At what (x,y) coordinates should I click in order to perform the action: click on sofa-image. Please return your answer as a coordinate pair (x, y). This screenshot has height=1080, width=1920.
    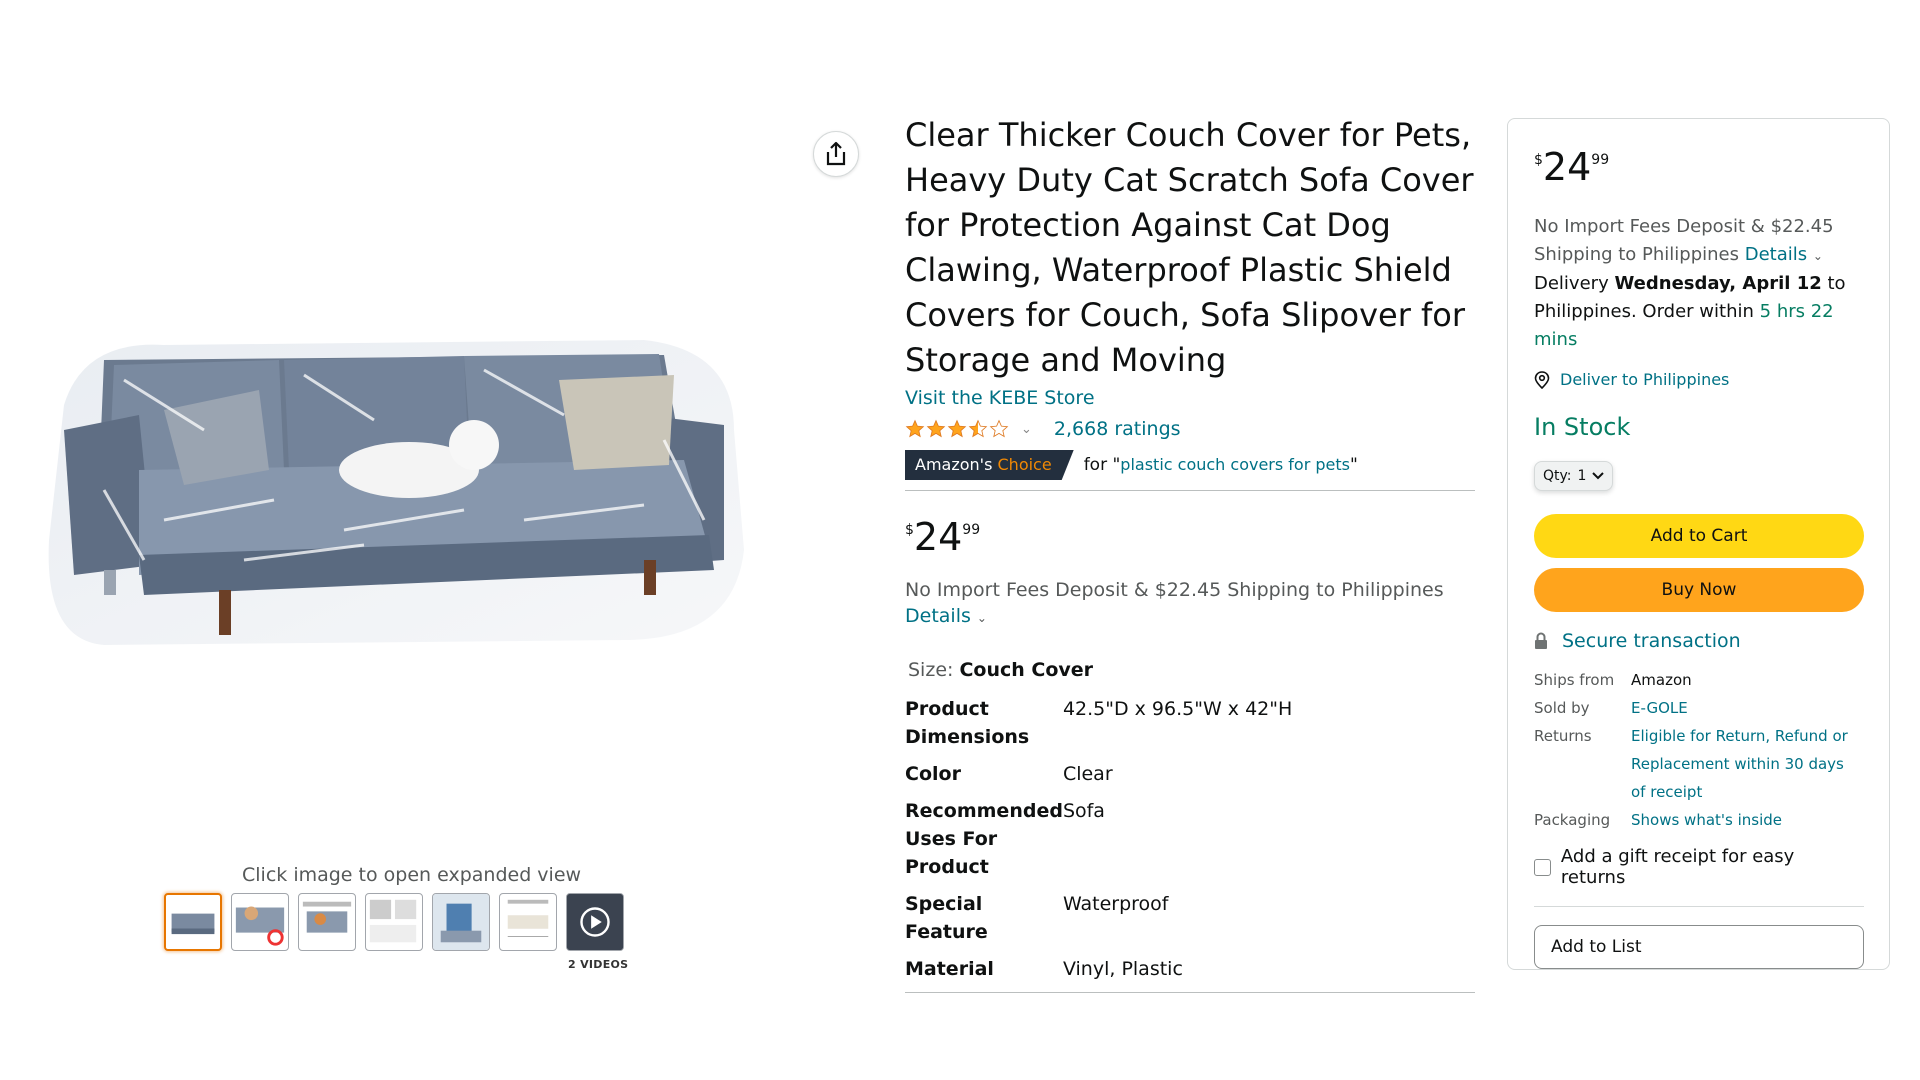
    Looking at the image, I should click on (396, 492).